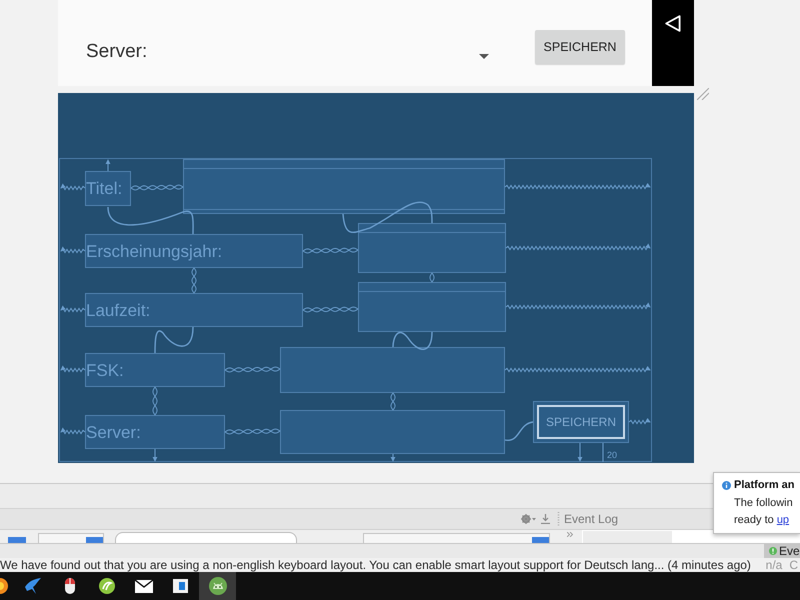 The image size is (800, 600). What do you see at coordinates (764, 503) in the screenshot?
I see `notification-text: The followin` at bounding box center [764, 503].